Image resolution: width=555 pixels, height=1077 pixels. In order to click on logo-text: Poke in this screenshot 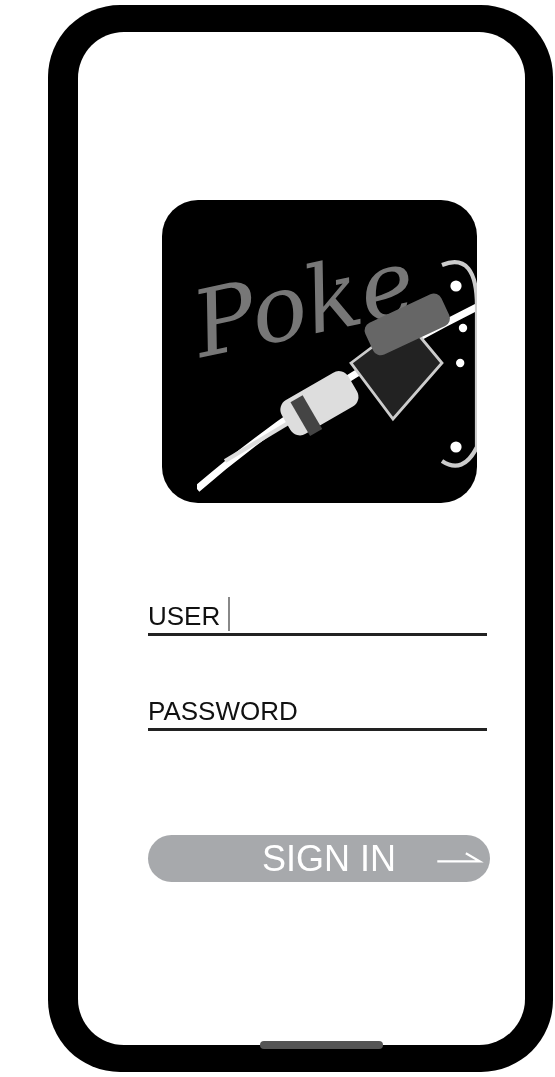, I will do `click(304, 303)`.